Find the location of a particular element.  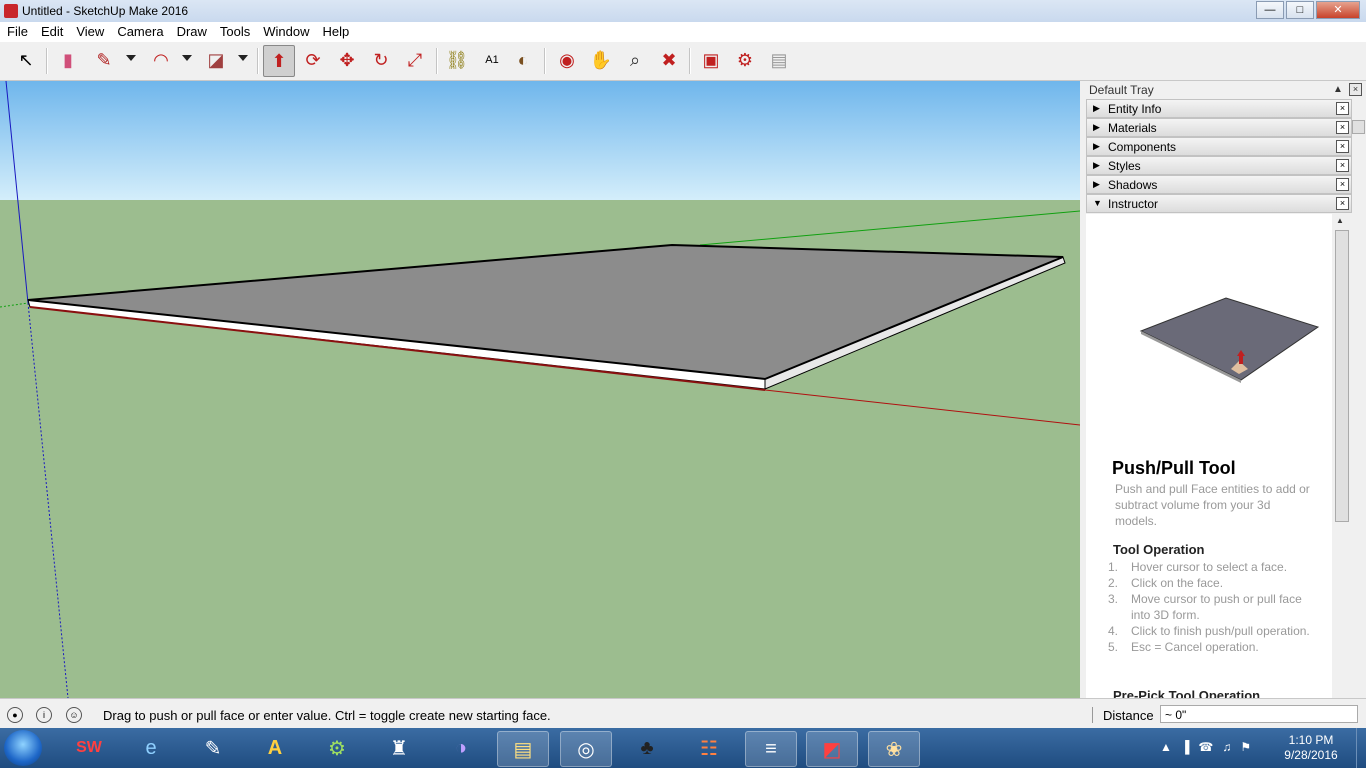

tray-scrollbar is located at coordinates (1358, 398).